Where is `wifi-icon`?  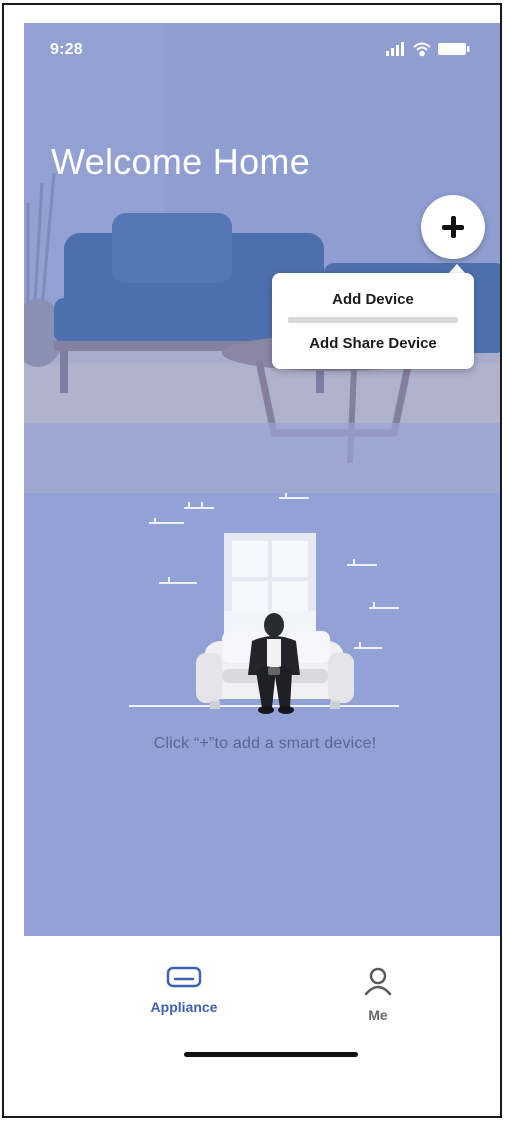
wifi-icon is located at coordinates (422, 49).